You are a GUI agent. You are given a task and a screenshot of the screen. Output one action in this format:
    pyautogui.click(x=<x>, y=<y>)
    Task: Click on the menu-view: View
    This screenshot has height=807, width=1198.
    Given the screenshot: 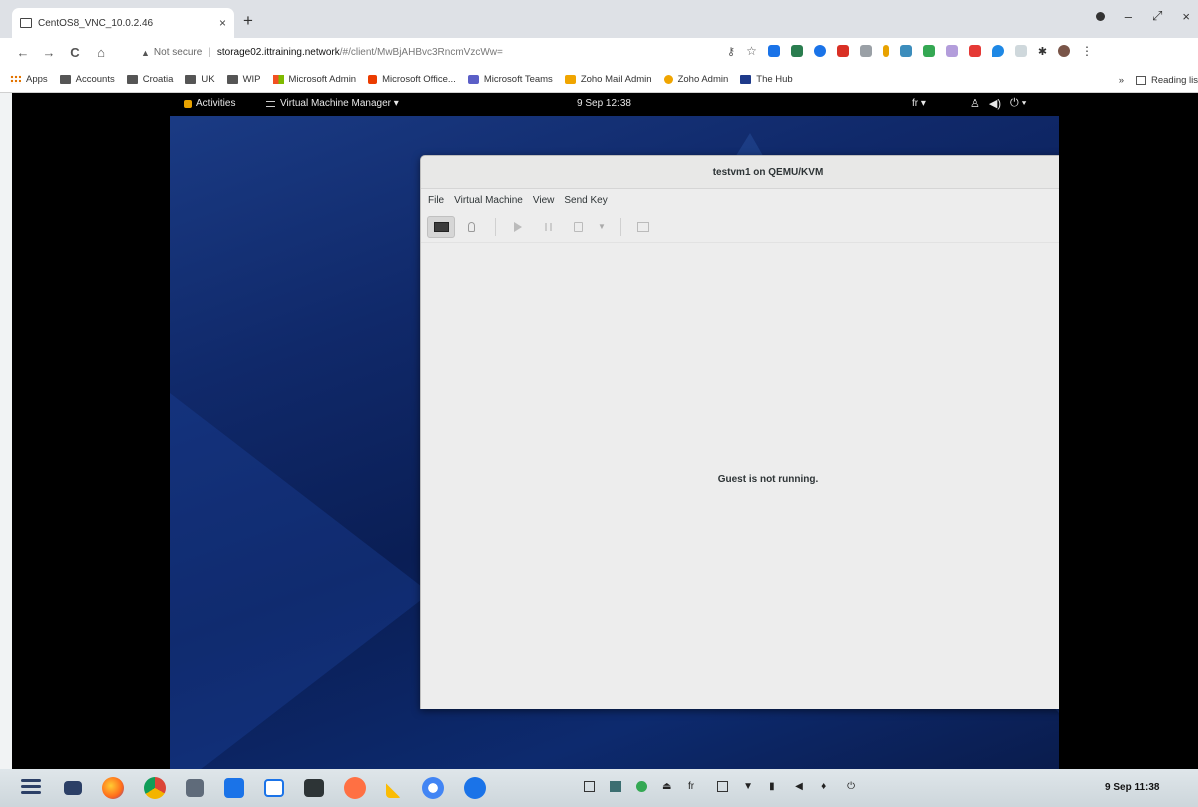 What is the action you would take?
    pyautogui.click(x=544, y=200)
    